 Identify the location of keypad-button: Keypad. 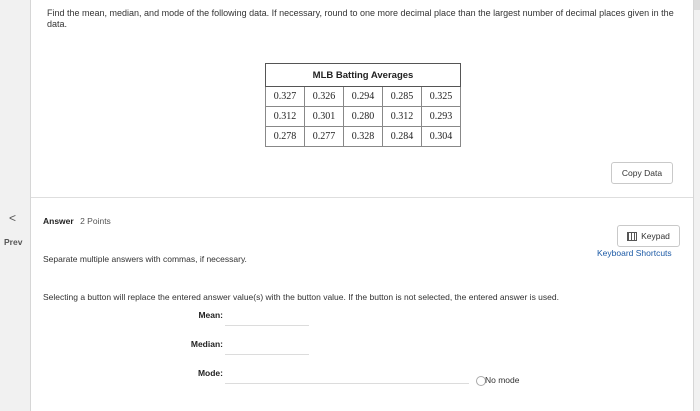
(648, 236).